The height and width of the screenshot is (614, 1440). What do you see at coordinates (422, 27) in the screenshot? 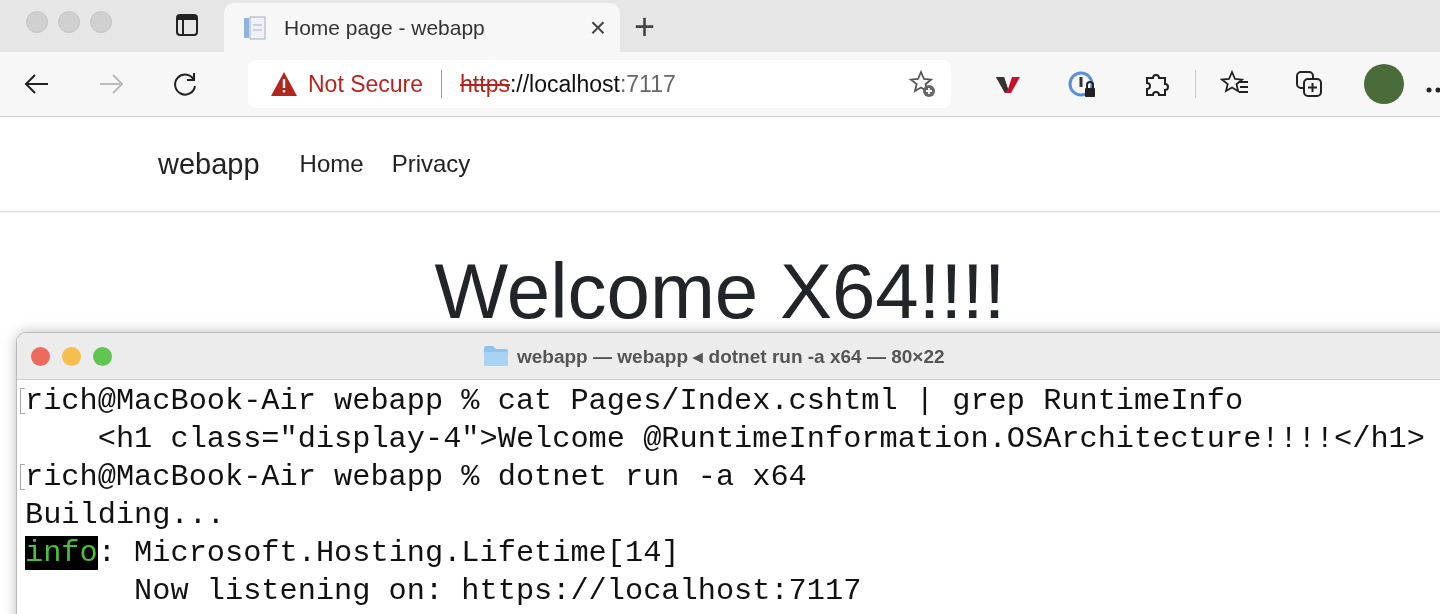
I see `browser-tab: Home page - webapp ×` at bounding box center [422, 27].